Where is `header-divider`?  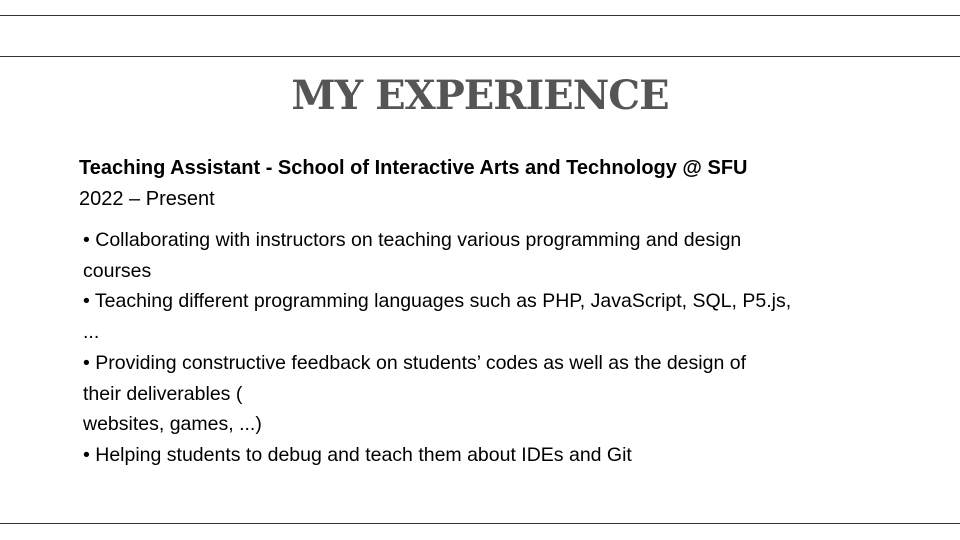 header-divider is located at coordinates (480, 56).